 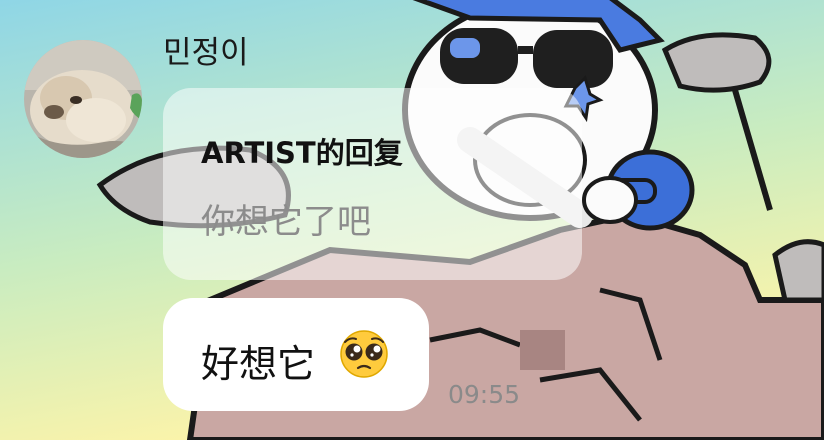 I want to click on message-bubble: 好想它, so click(x=296, y=354).